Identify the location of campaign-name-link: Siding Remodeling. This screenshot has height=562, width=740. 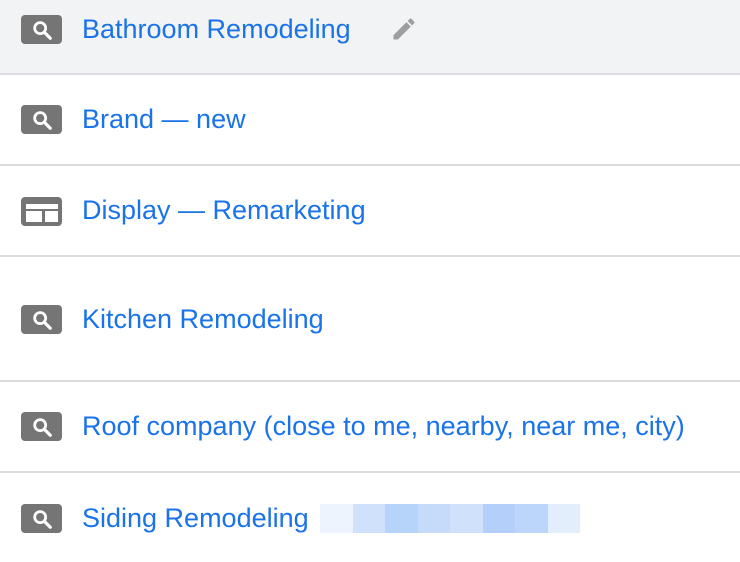
(195, 518).